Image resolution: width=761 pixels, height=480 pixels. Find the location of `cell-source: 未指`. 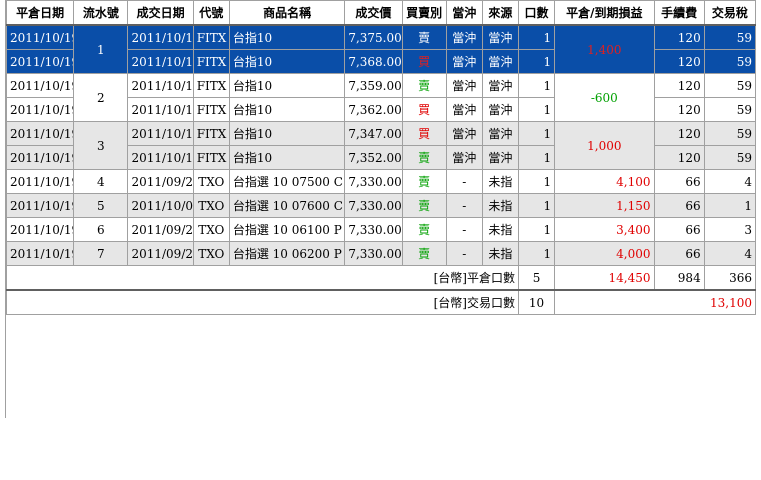

cell-source: 未指 is located at coordinates (500, 253).